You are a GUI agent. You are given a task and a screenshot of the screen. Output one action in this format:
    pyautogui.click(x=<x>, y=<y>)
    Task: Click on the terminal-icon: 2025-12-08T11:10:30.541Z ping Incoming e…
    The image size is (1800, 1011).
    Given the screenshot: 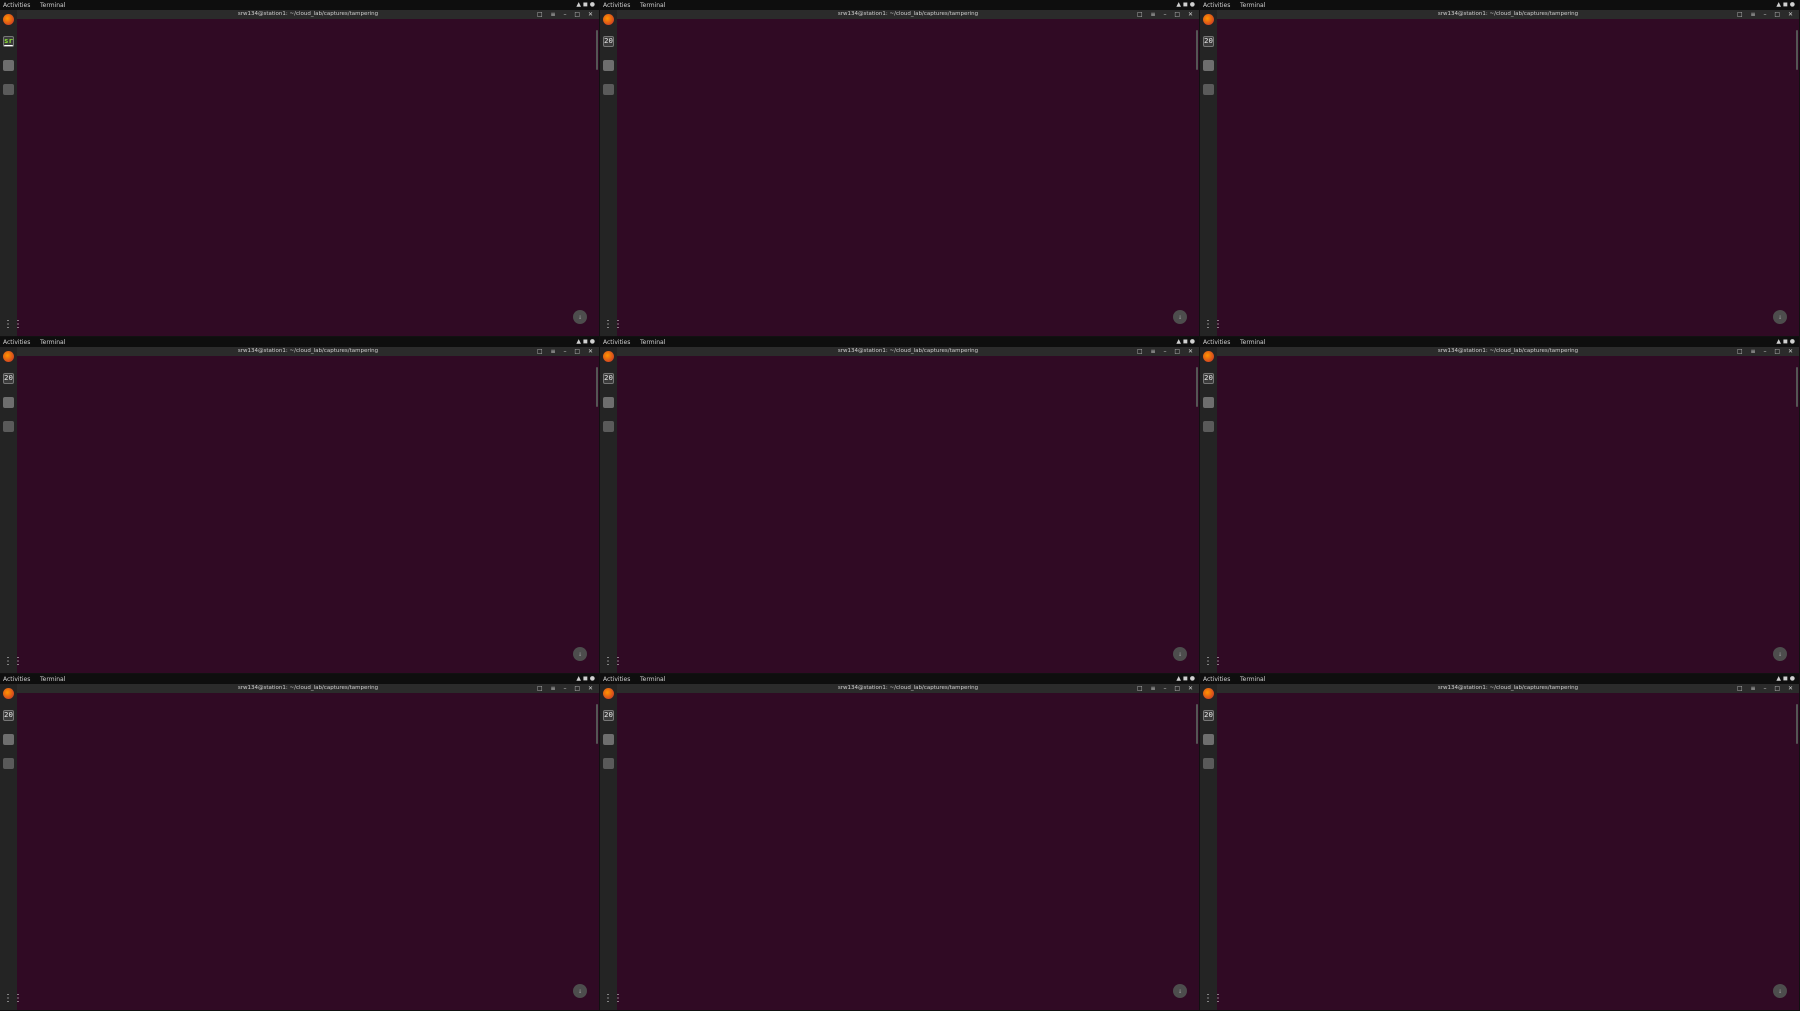 What is the action you would take?
    pyautogui.click(x=8, y=378)
    